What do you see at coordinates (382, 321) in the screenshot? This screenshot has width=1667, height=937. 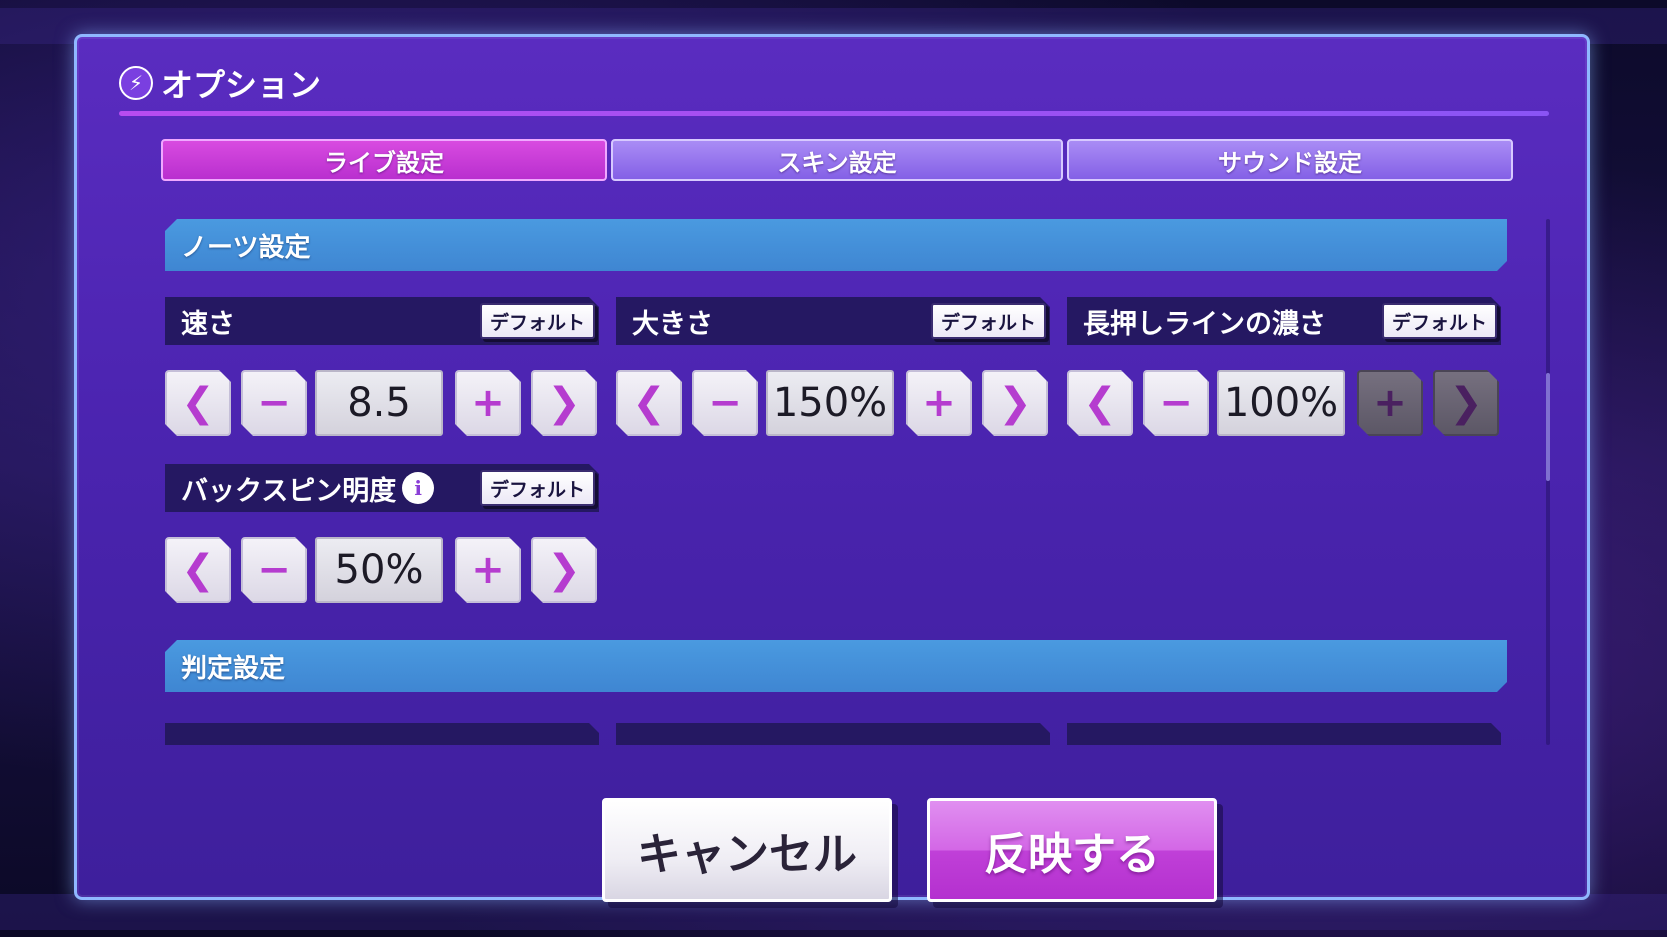 I see `setting-header: 速さ デフォルト` at bounding box center [382, 321].